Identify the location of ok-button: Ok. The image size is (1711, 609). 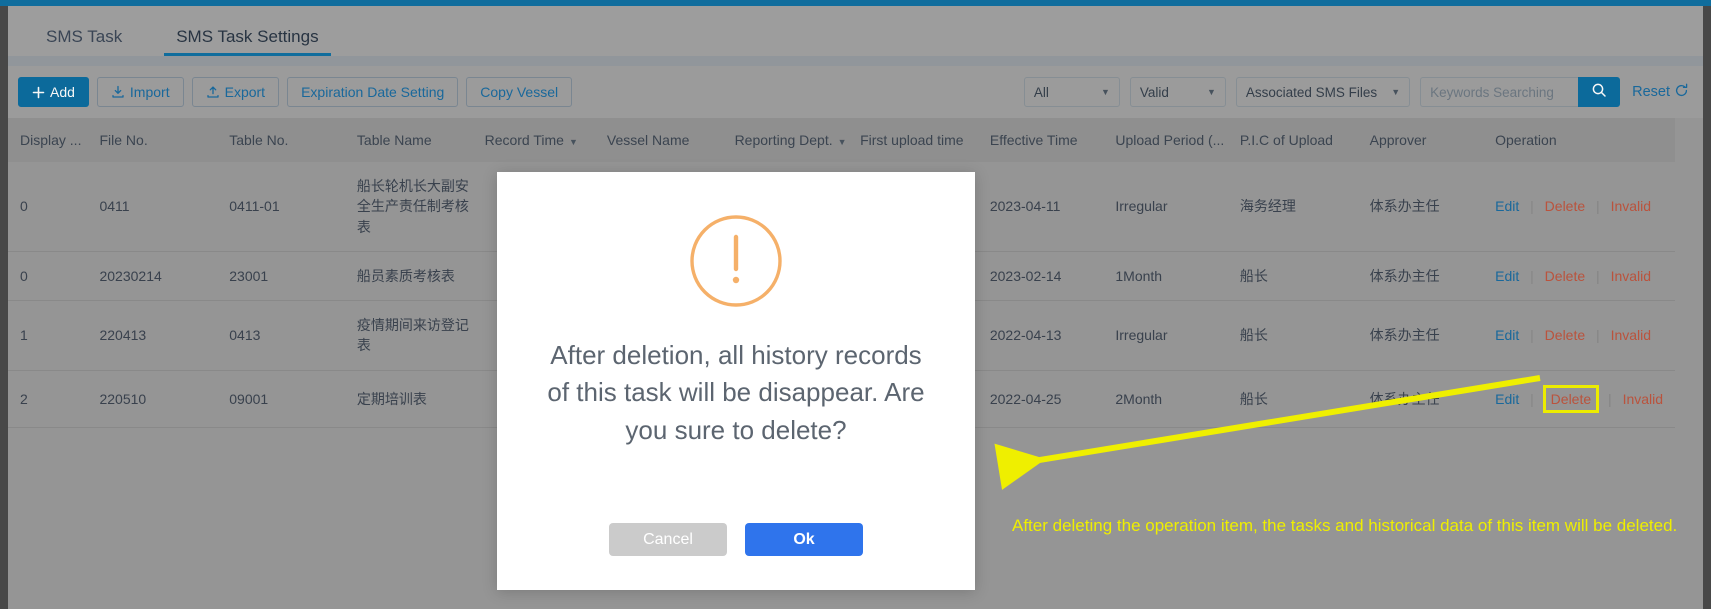
(804, 539).